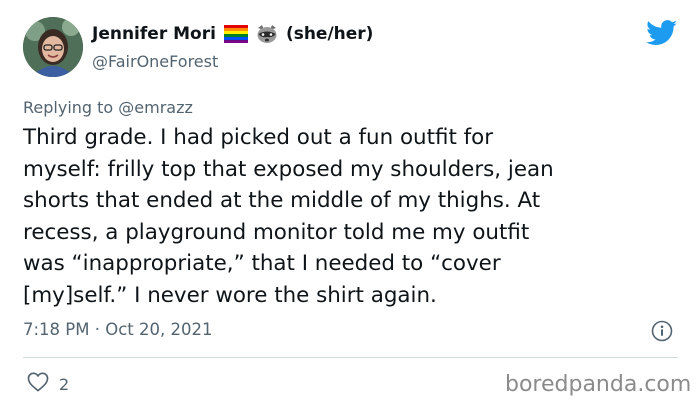 Image resolution: width=700 pixels, height=410 pixels. I want to click on rainbow-flag-icon, so click(235, 34).